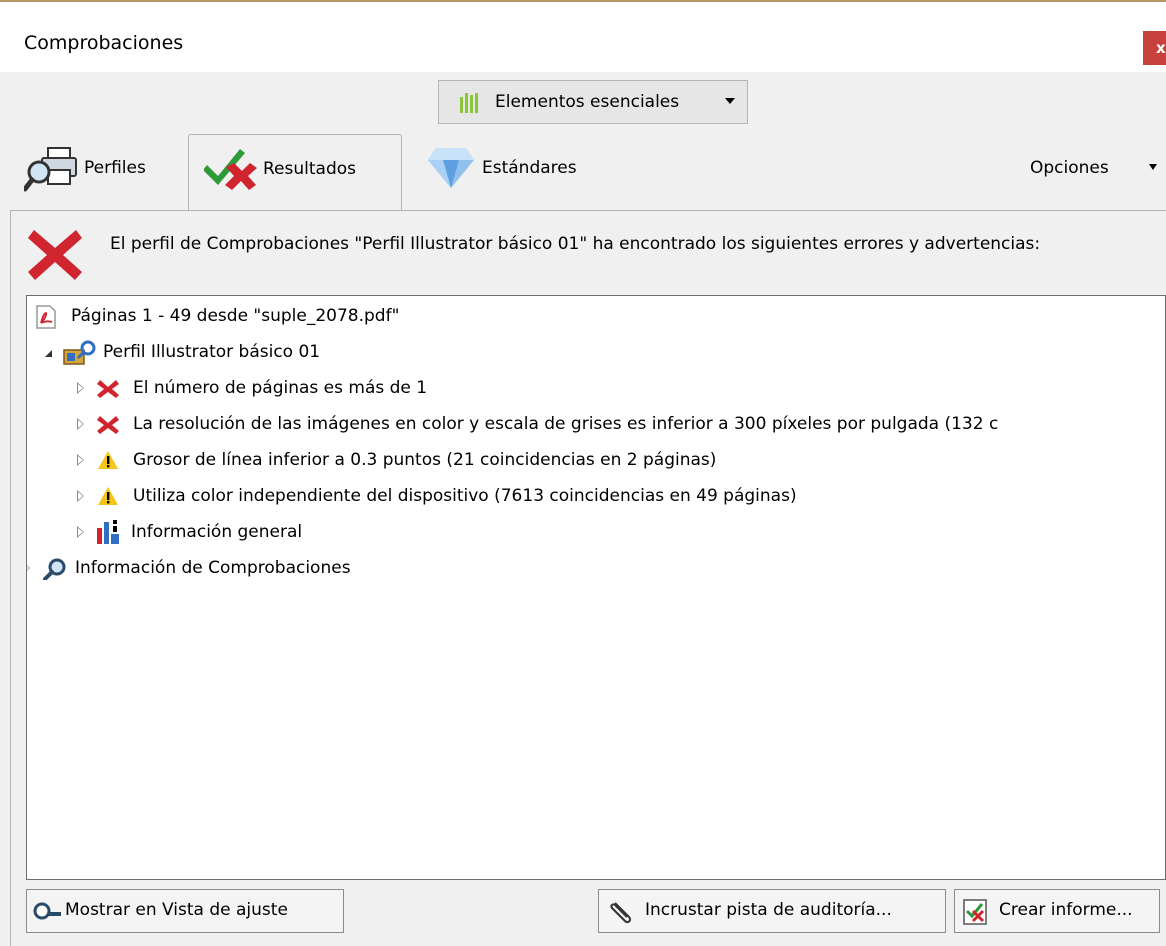  Describe the element at coordinates (309, 169) in the screenshot. I see `tab-resultados-label: Resultados` at that location.